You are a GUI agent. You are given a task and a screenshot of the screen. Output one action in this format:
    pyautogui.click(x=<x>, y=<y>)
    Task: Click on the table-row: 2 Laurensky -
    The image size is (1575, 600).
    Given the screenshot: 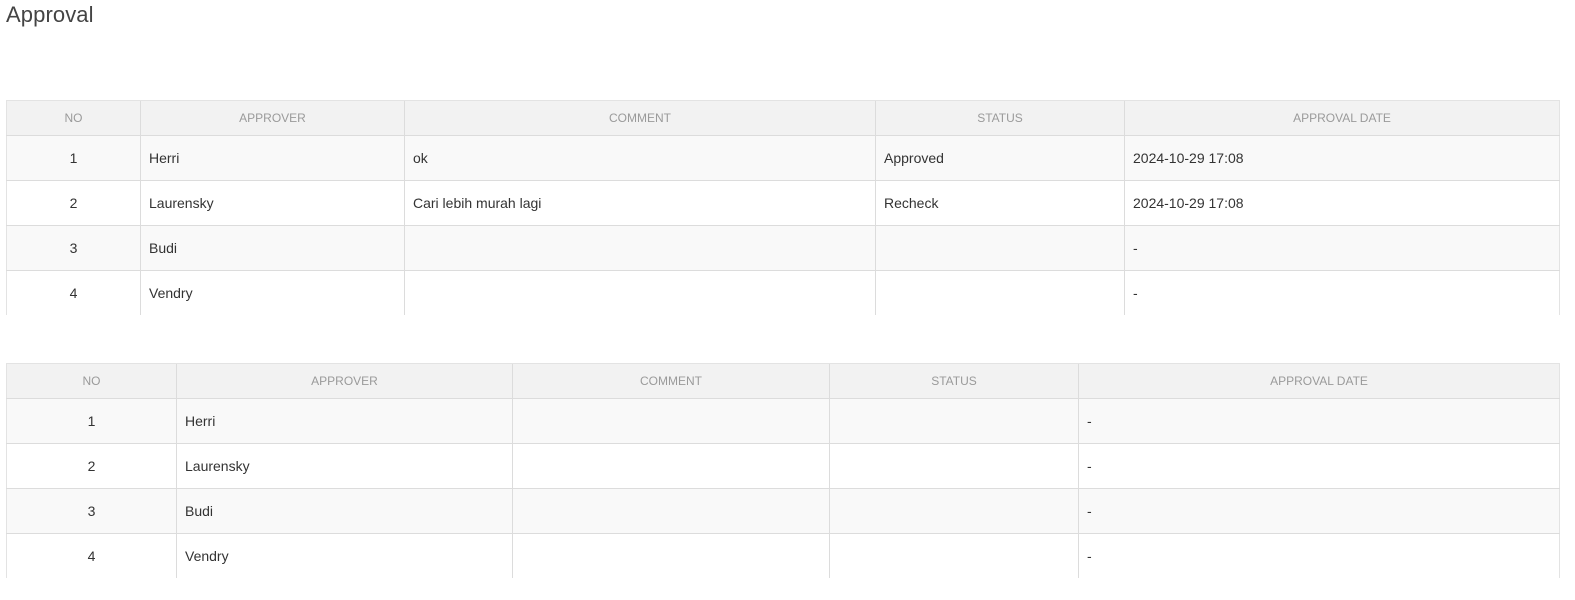 What is the action you would take?
    pyautogui.click(x=783, y=466)
    